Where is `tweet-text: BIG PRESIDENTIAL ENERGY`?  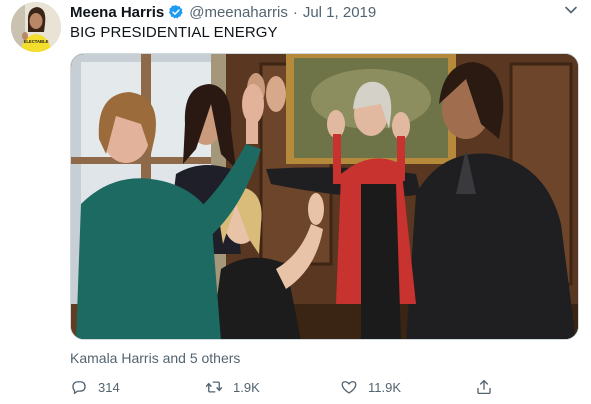
tweet-text: BIG PRESIDENTIAL ENERGY is located at coordinates (174, 32).